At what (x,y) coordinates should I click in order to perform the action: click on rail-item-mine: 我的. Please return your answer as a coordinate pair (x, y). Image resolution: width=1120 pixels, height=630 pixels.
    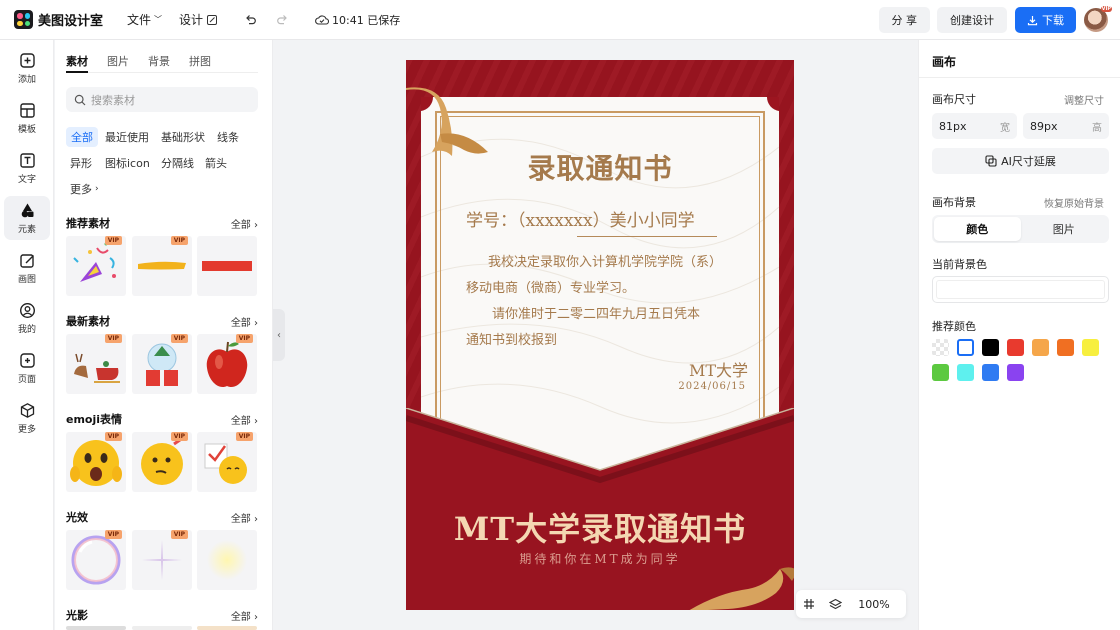
    Looking at the image, I should click on (27, 318).